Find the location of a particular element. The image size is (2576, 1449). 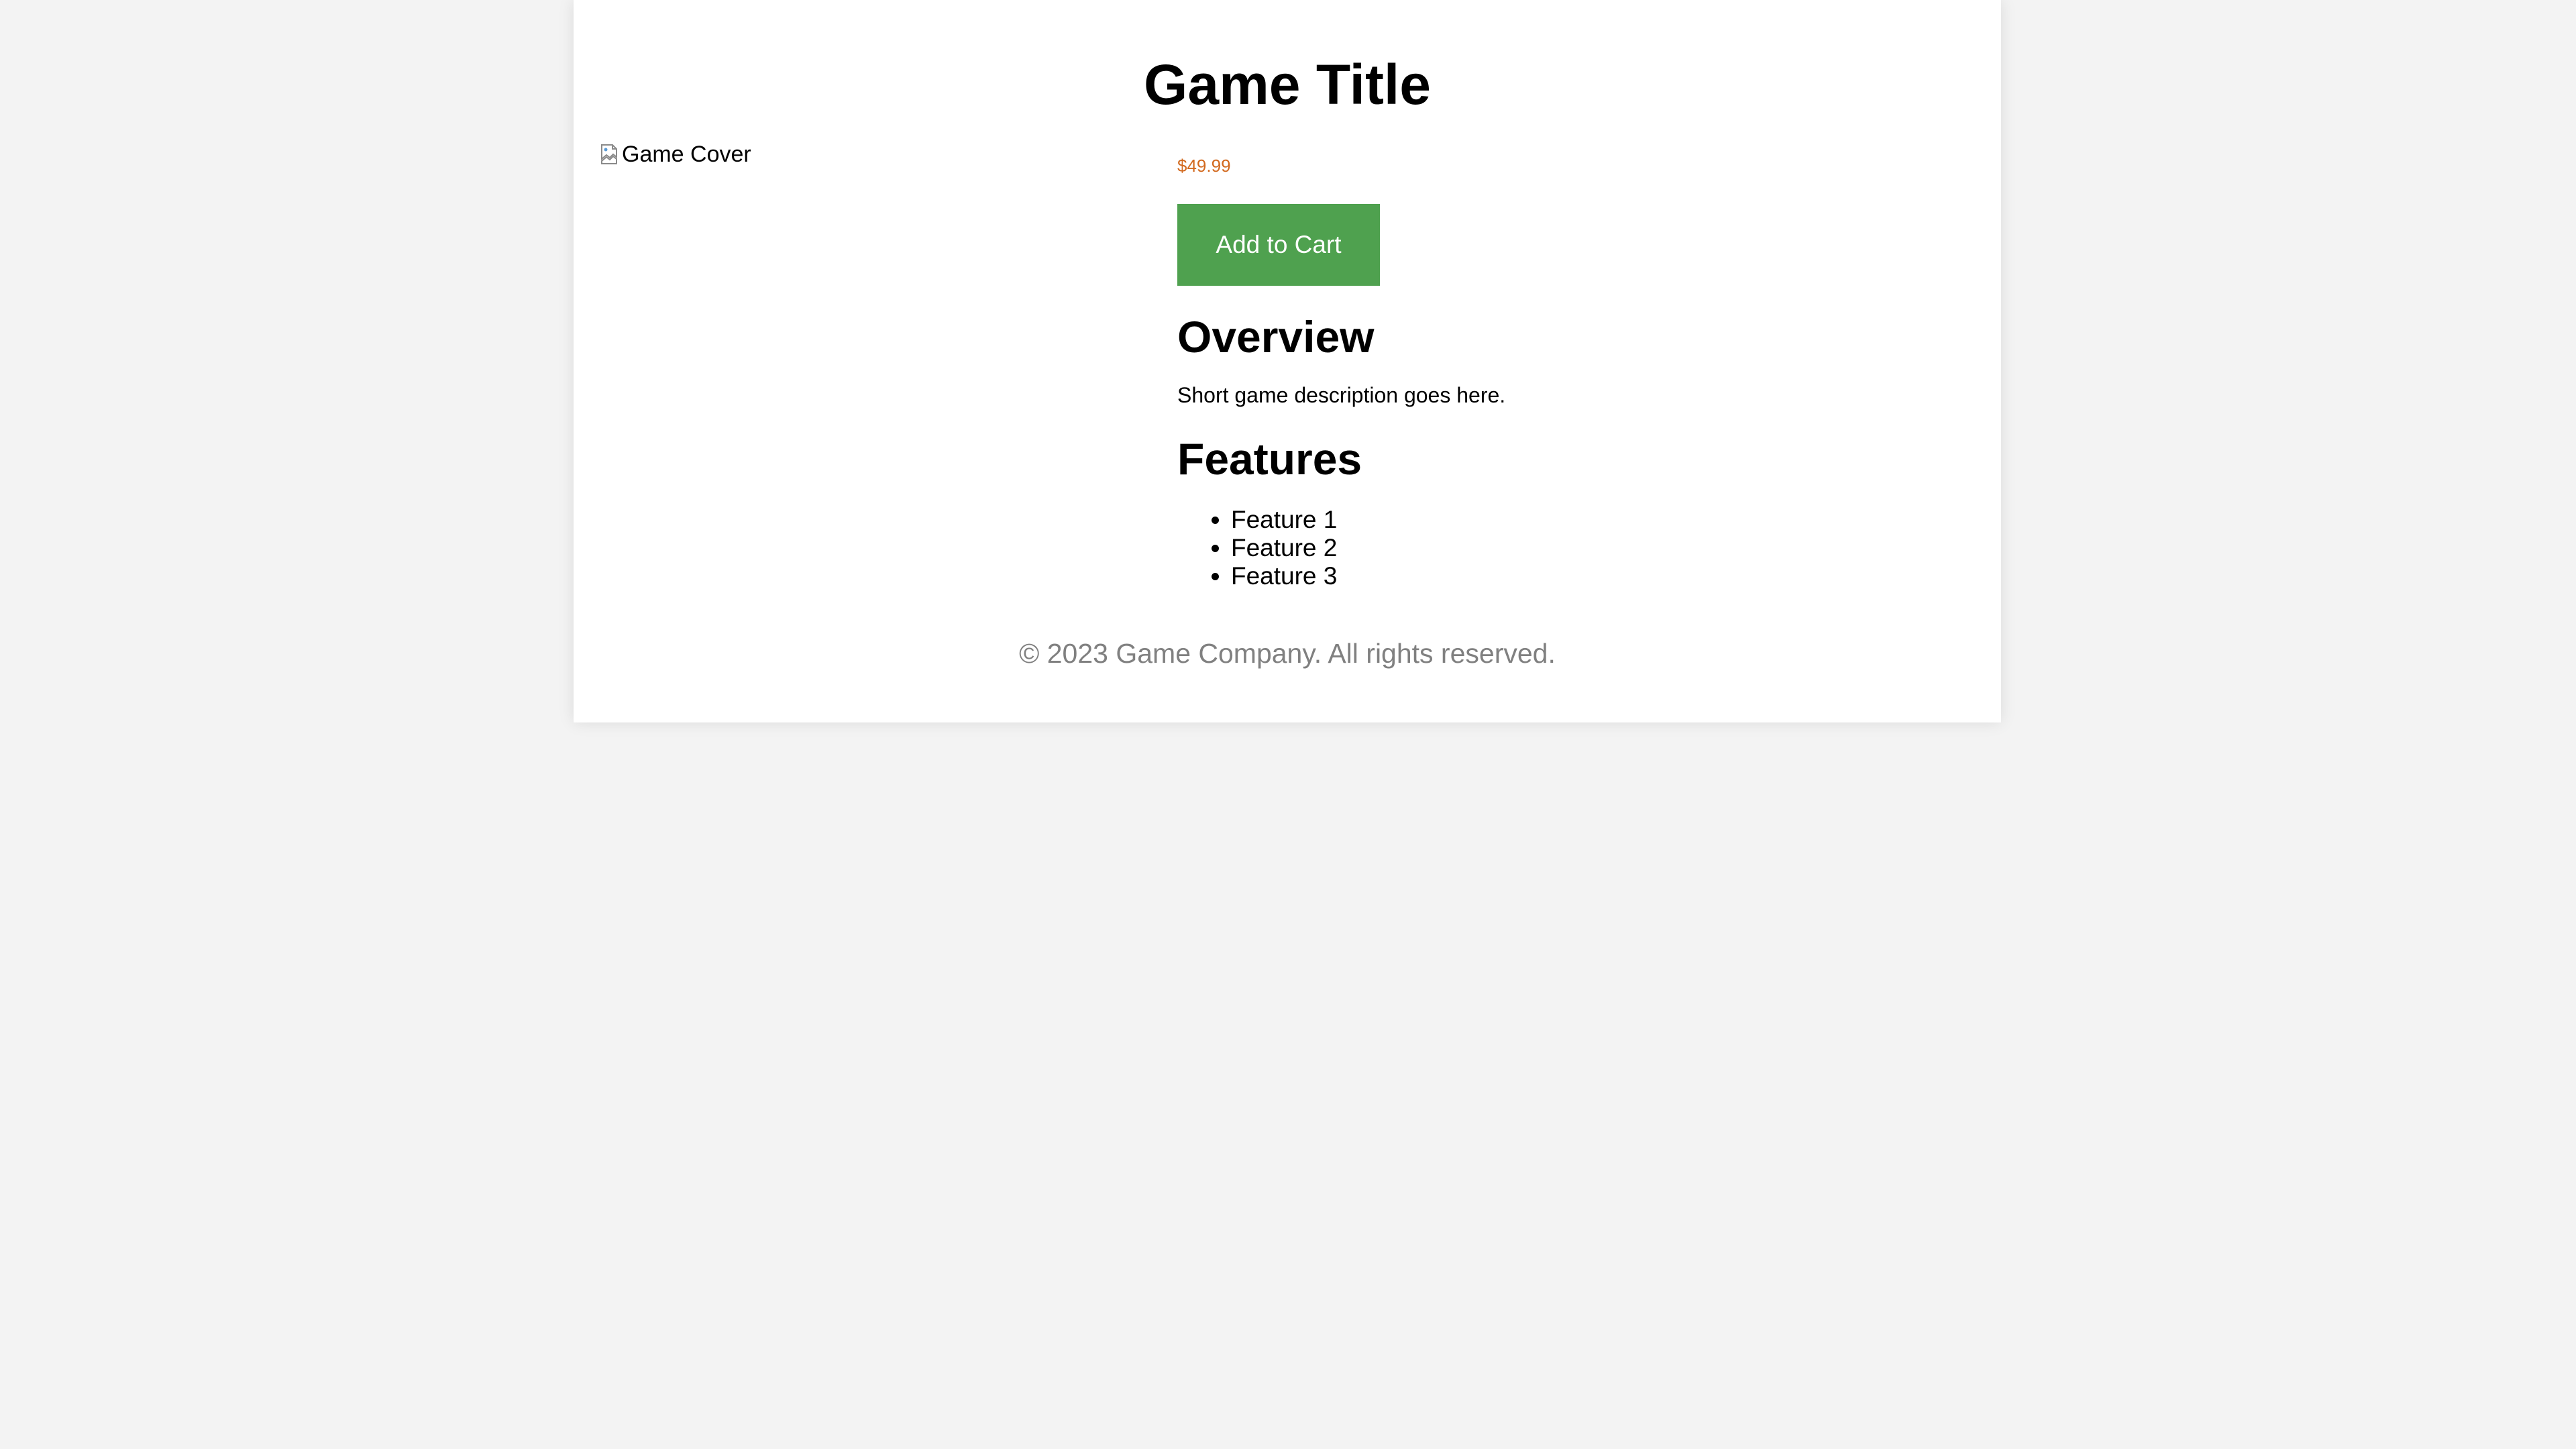

feature-list: Feature 1 Feature 2 Feature 3 is located at coordinates (1257, 548).